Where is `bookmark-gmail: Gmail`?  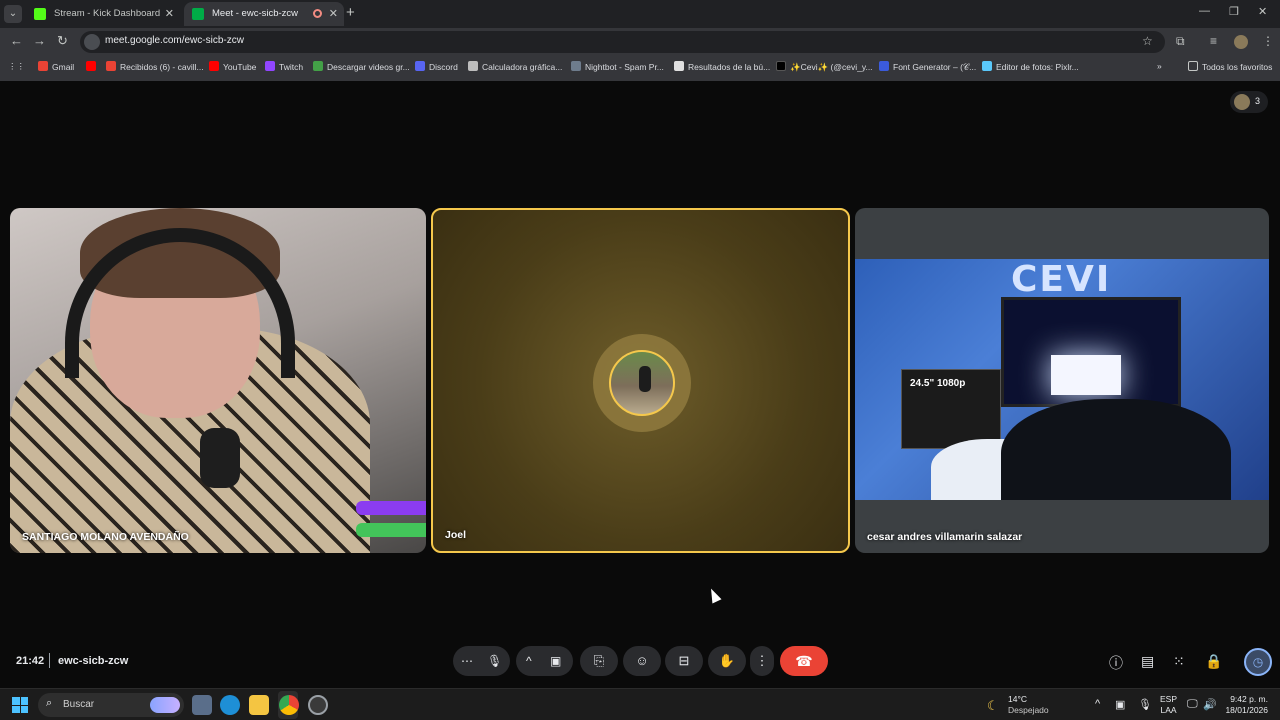 bookmark-gmail: Gmail is located at coordinates (56, 66).